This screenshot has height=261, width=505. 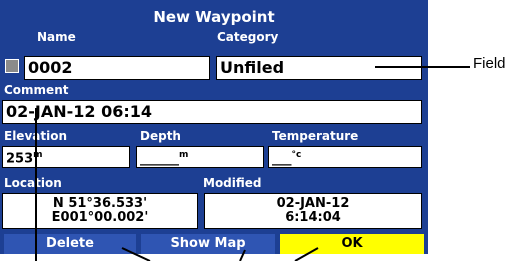 What do you see at coordinates (70, 244) in the screenshot?
I see `delete-button: Delete` at bounding box center [70, 244].